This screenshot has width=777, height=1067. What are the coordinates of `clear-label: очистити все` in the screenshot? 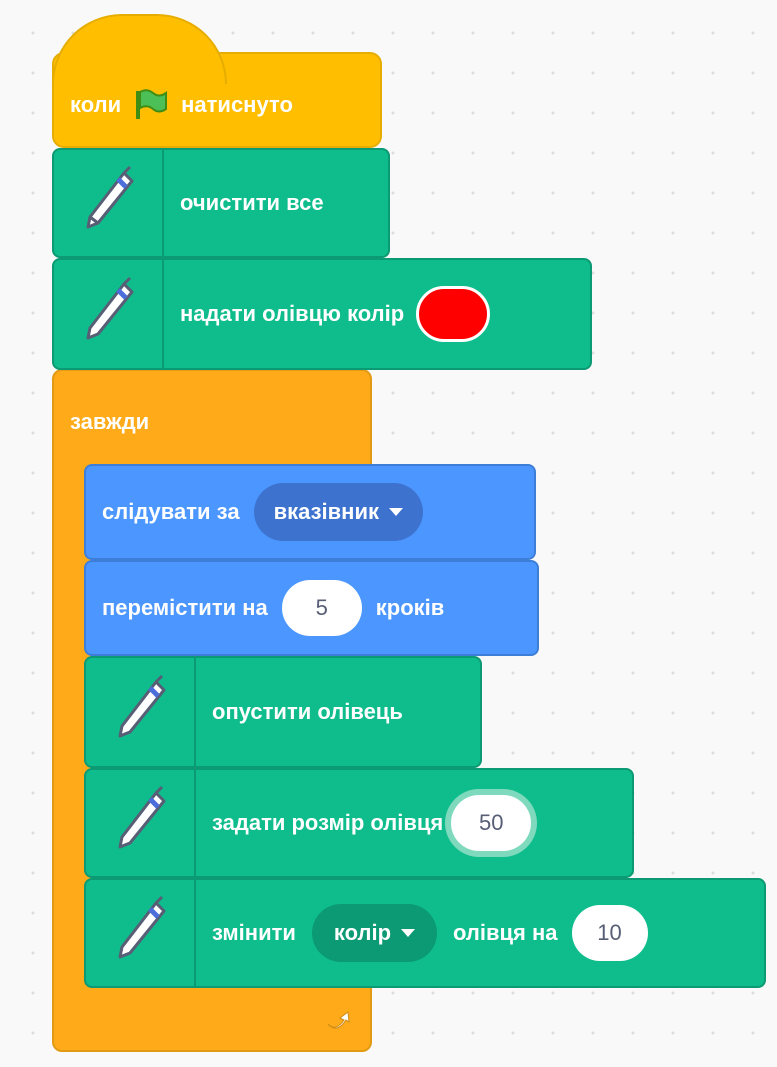 It's located at (252, 202).